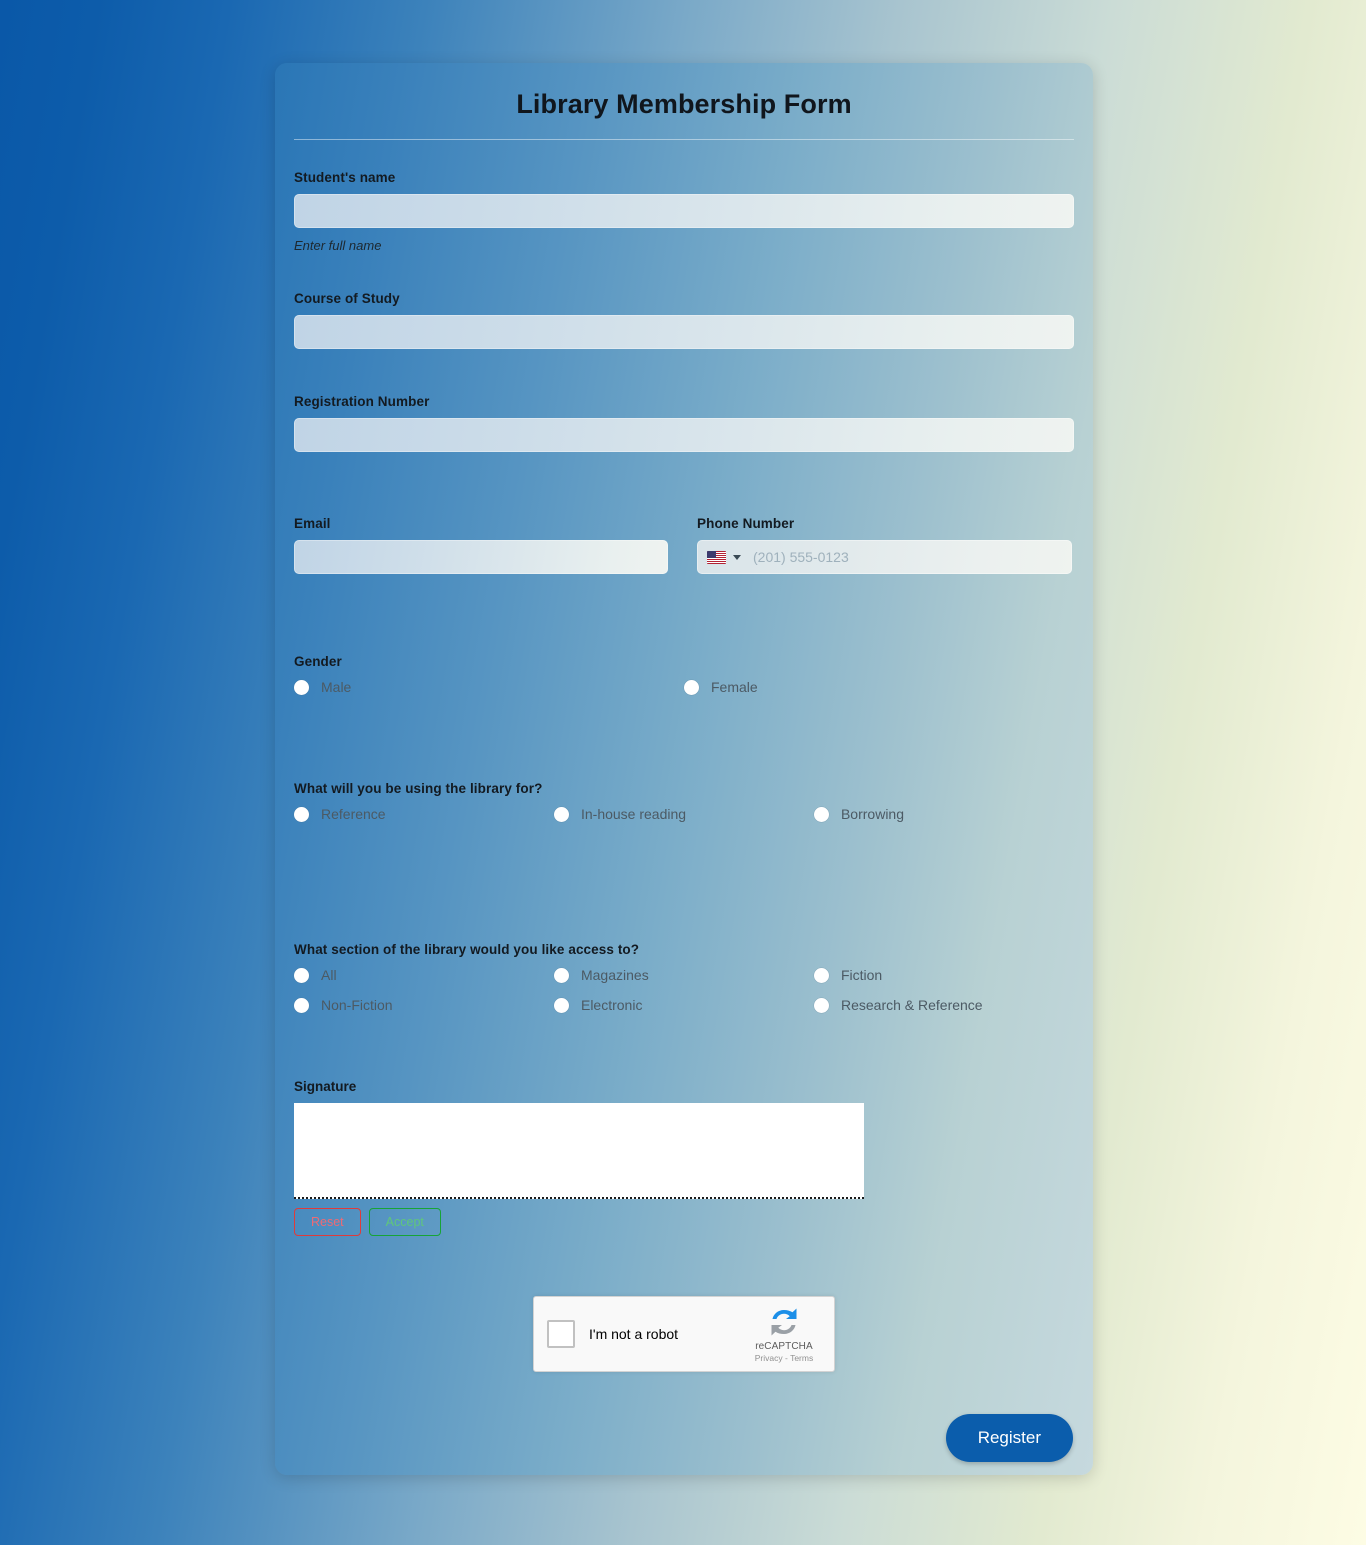 The width and height of the screenshot is (1366, 1545). What do you see at coordinates (362, 401) in the screenshot?
I see `registration-number-label: Registration Number` at bounding box center [362, 401].